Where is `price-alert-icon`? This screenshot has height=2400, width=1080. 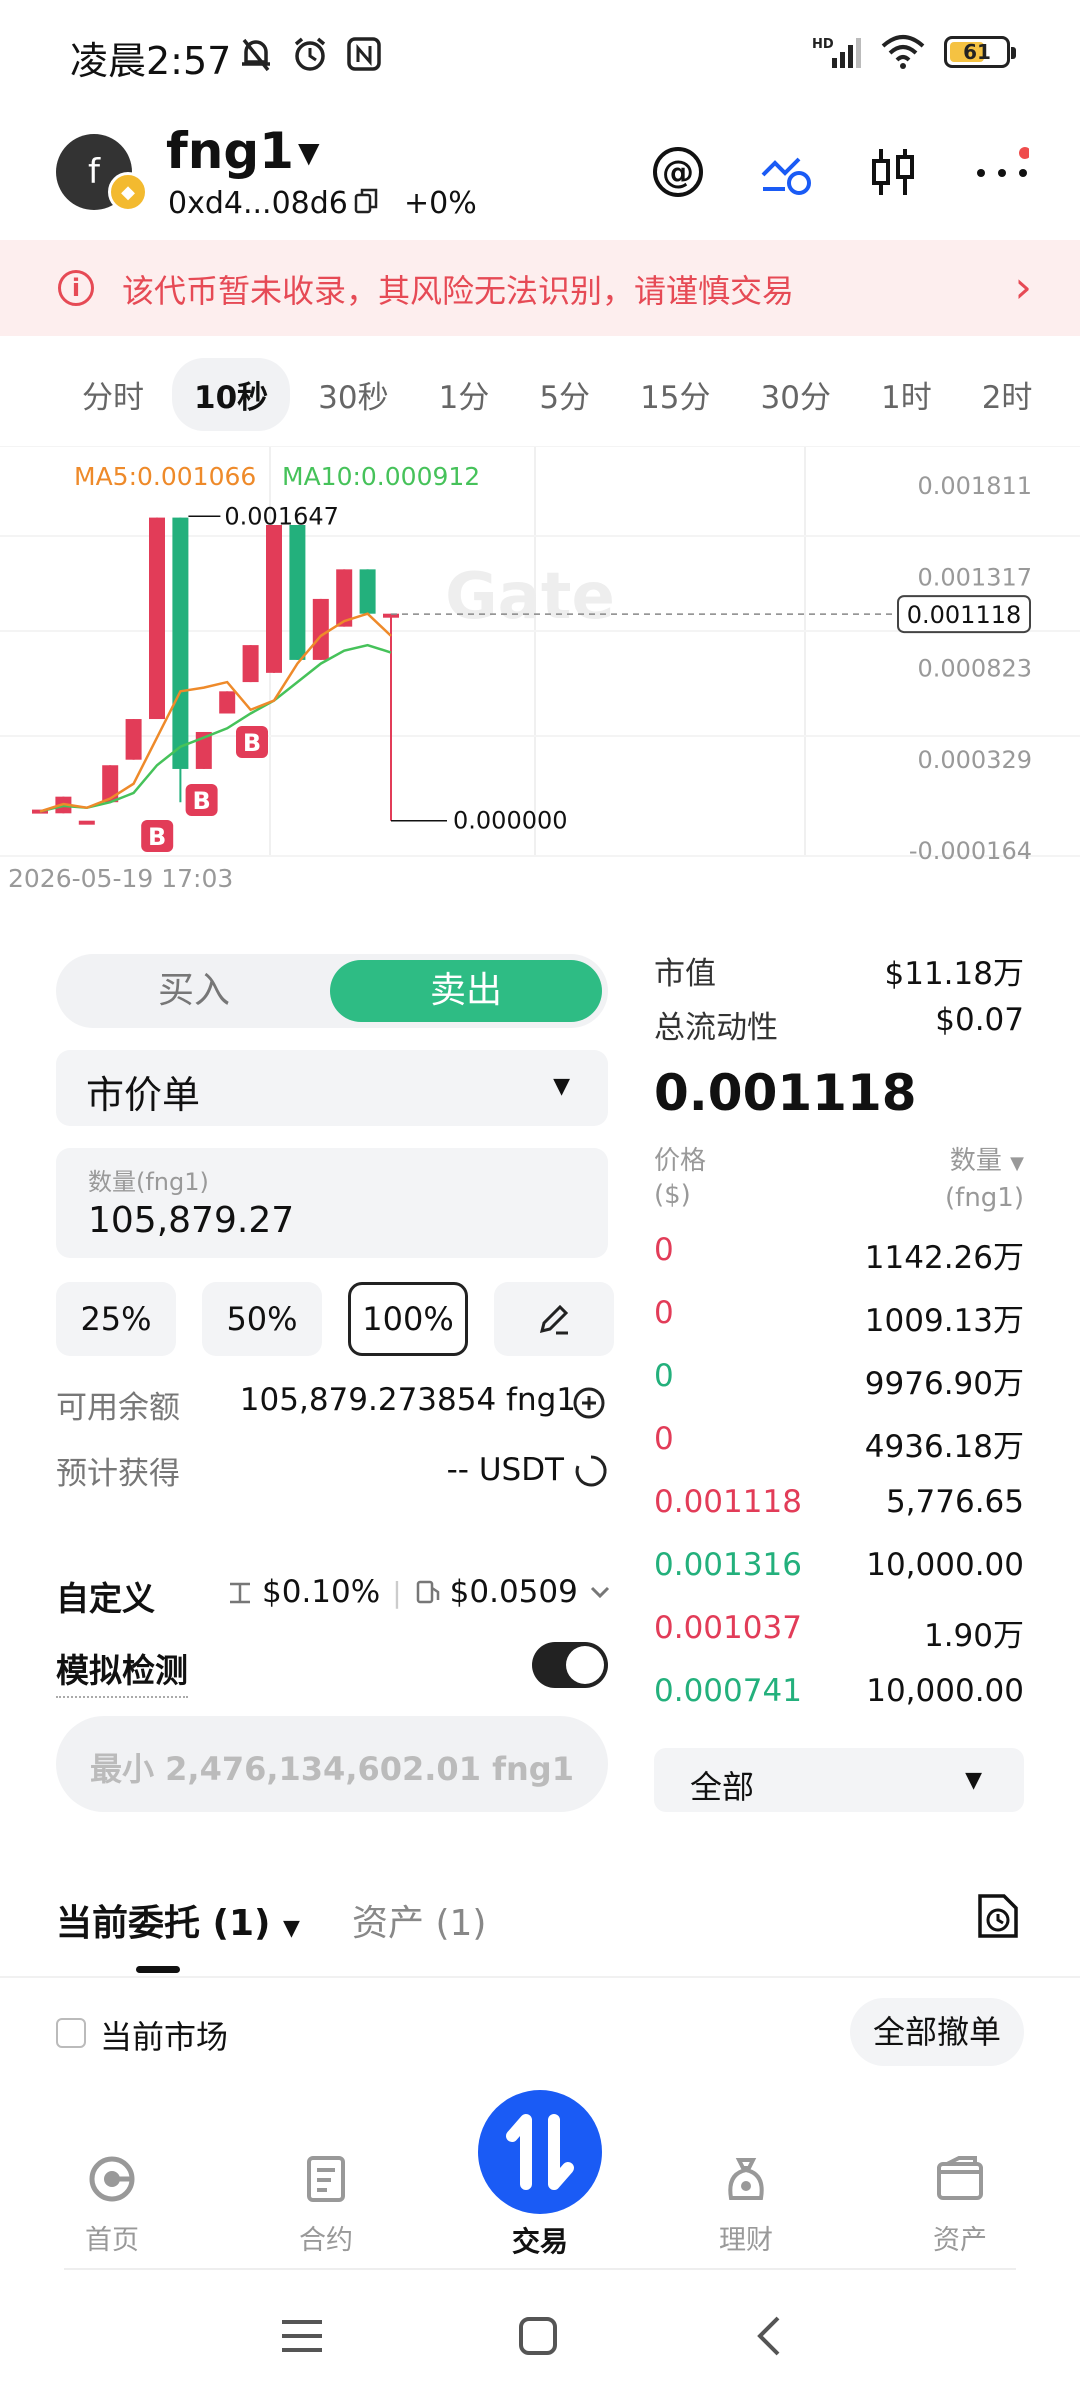 price-alert-icon is located at coordinates (786, 172).